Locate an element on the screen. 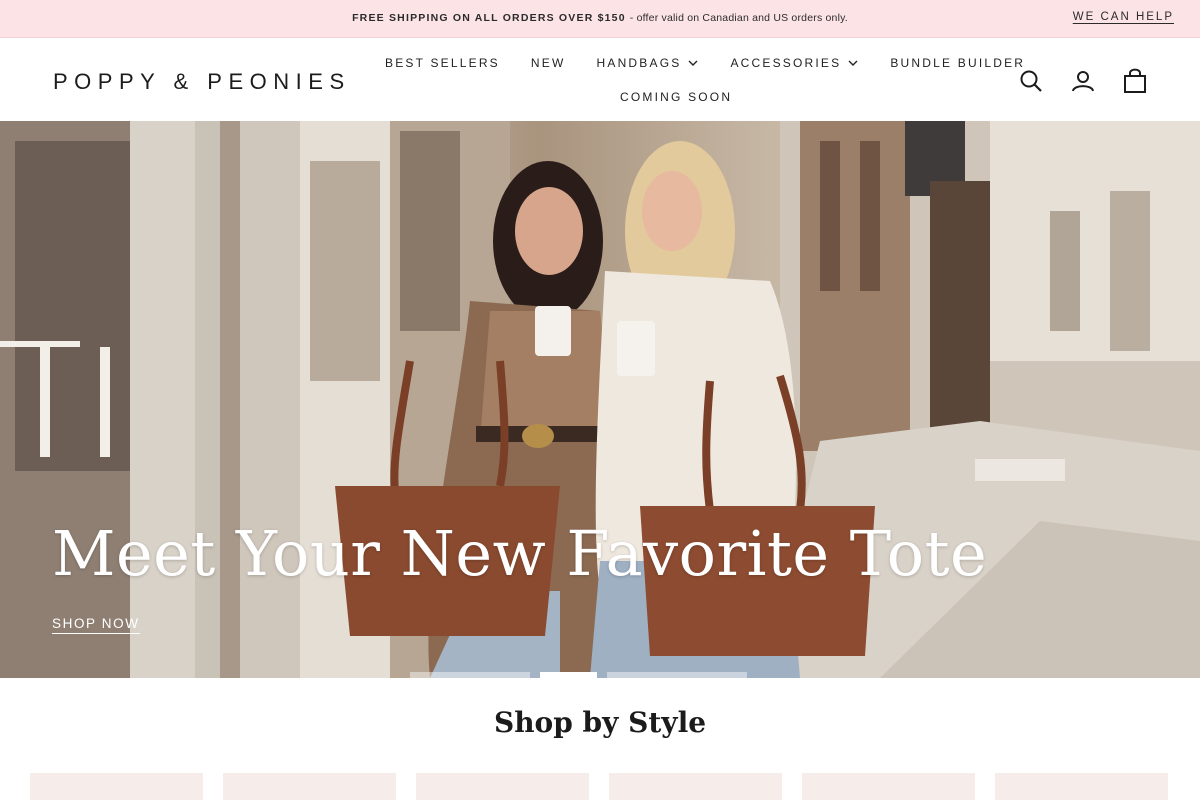  announcement-bold: FREE SHIPPING ON ALL ORDERS OVER $150 is located at coordinates (489, 18).